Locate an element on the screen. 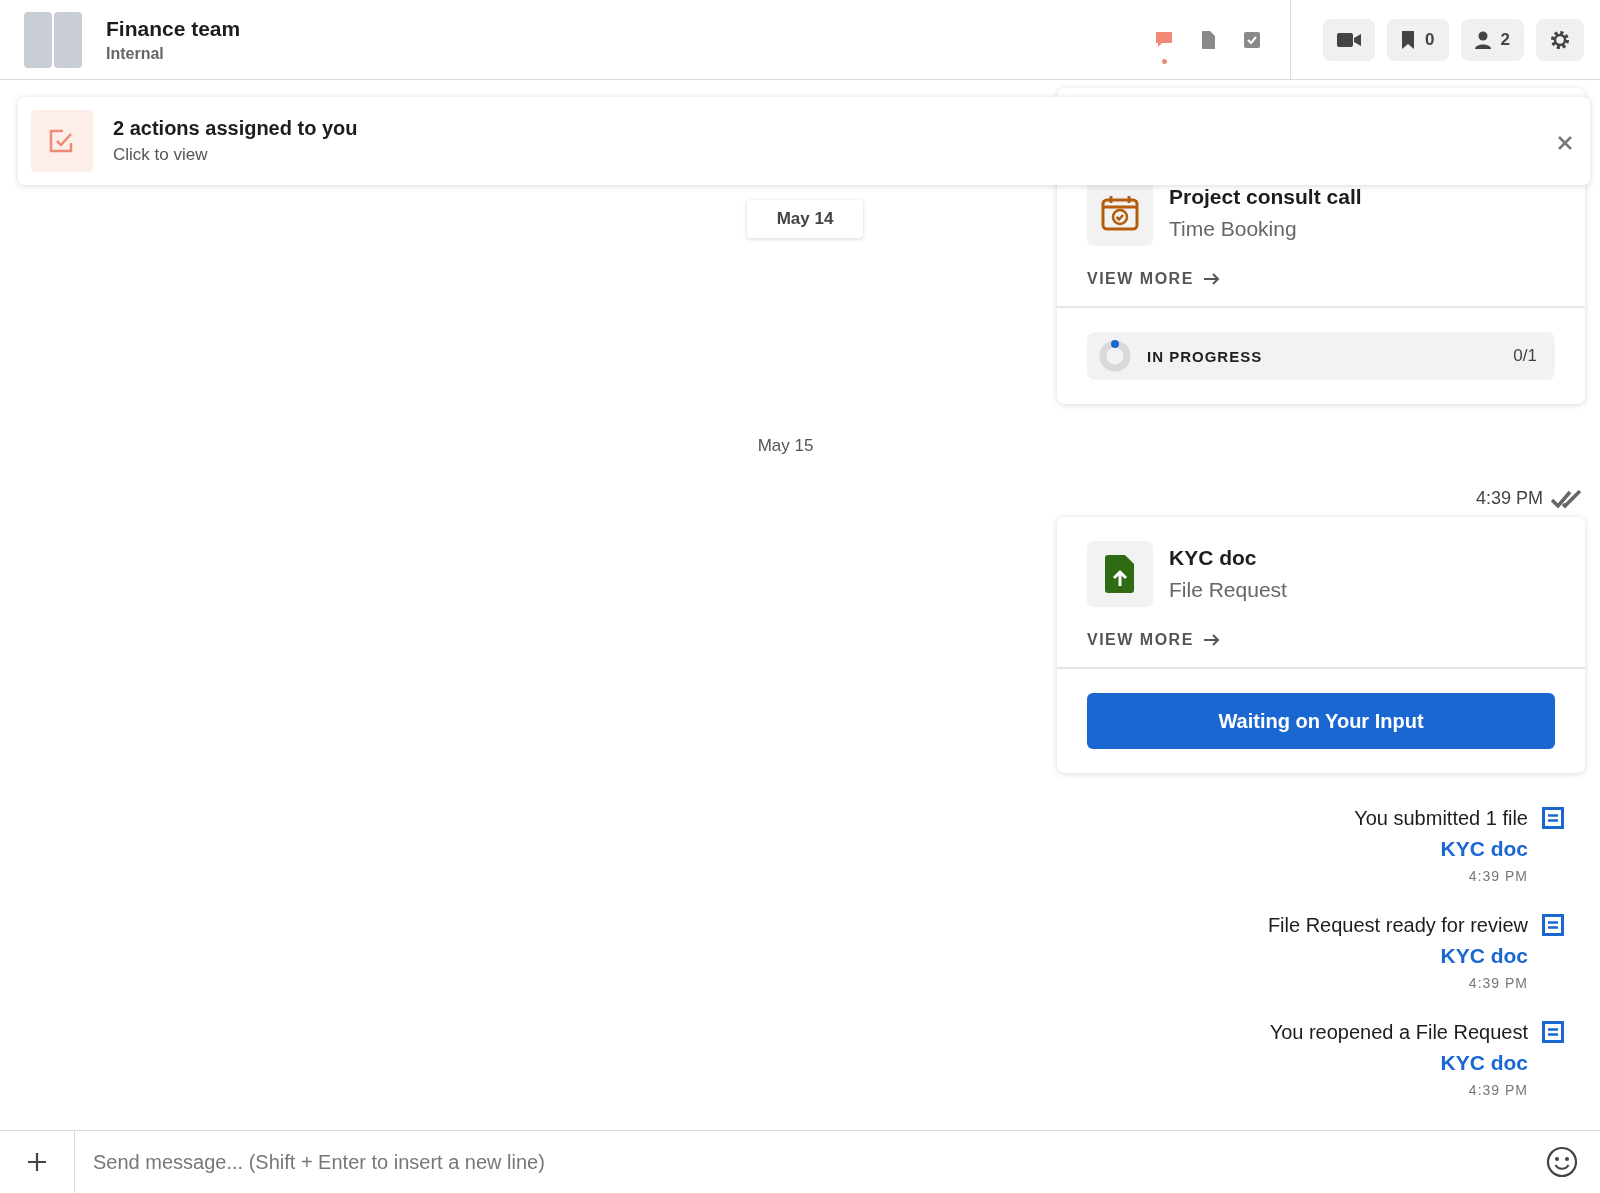 The height and width of the screenshot is (1193, 1600). plus-icon is located at coordinates (37, 1162).